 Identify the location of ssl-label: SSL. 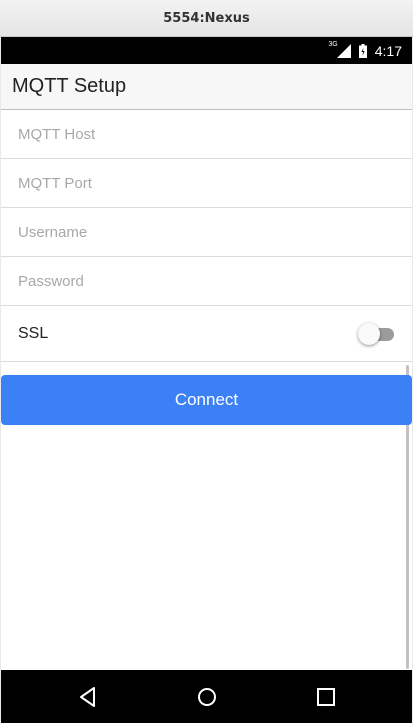
(33, 333).